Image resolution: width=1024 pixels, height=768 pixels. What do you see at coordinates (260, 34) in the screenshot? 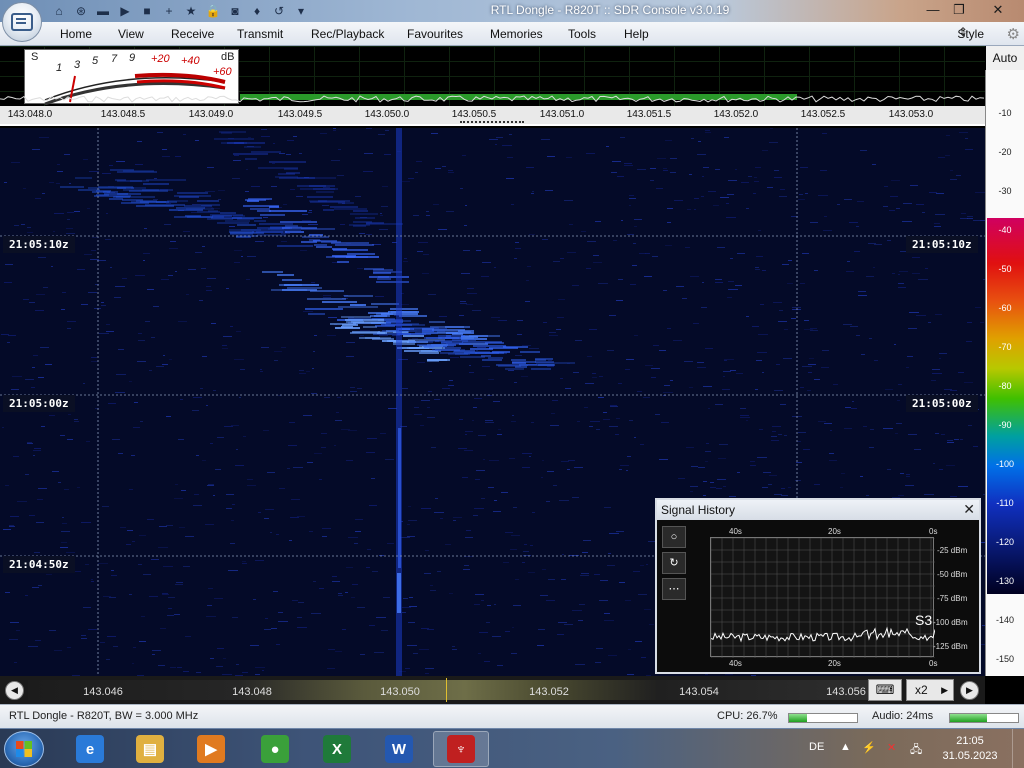
I see `tab-transmit: Transmit` at bounding box center [260, 34].